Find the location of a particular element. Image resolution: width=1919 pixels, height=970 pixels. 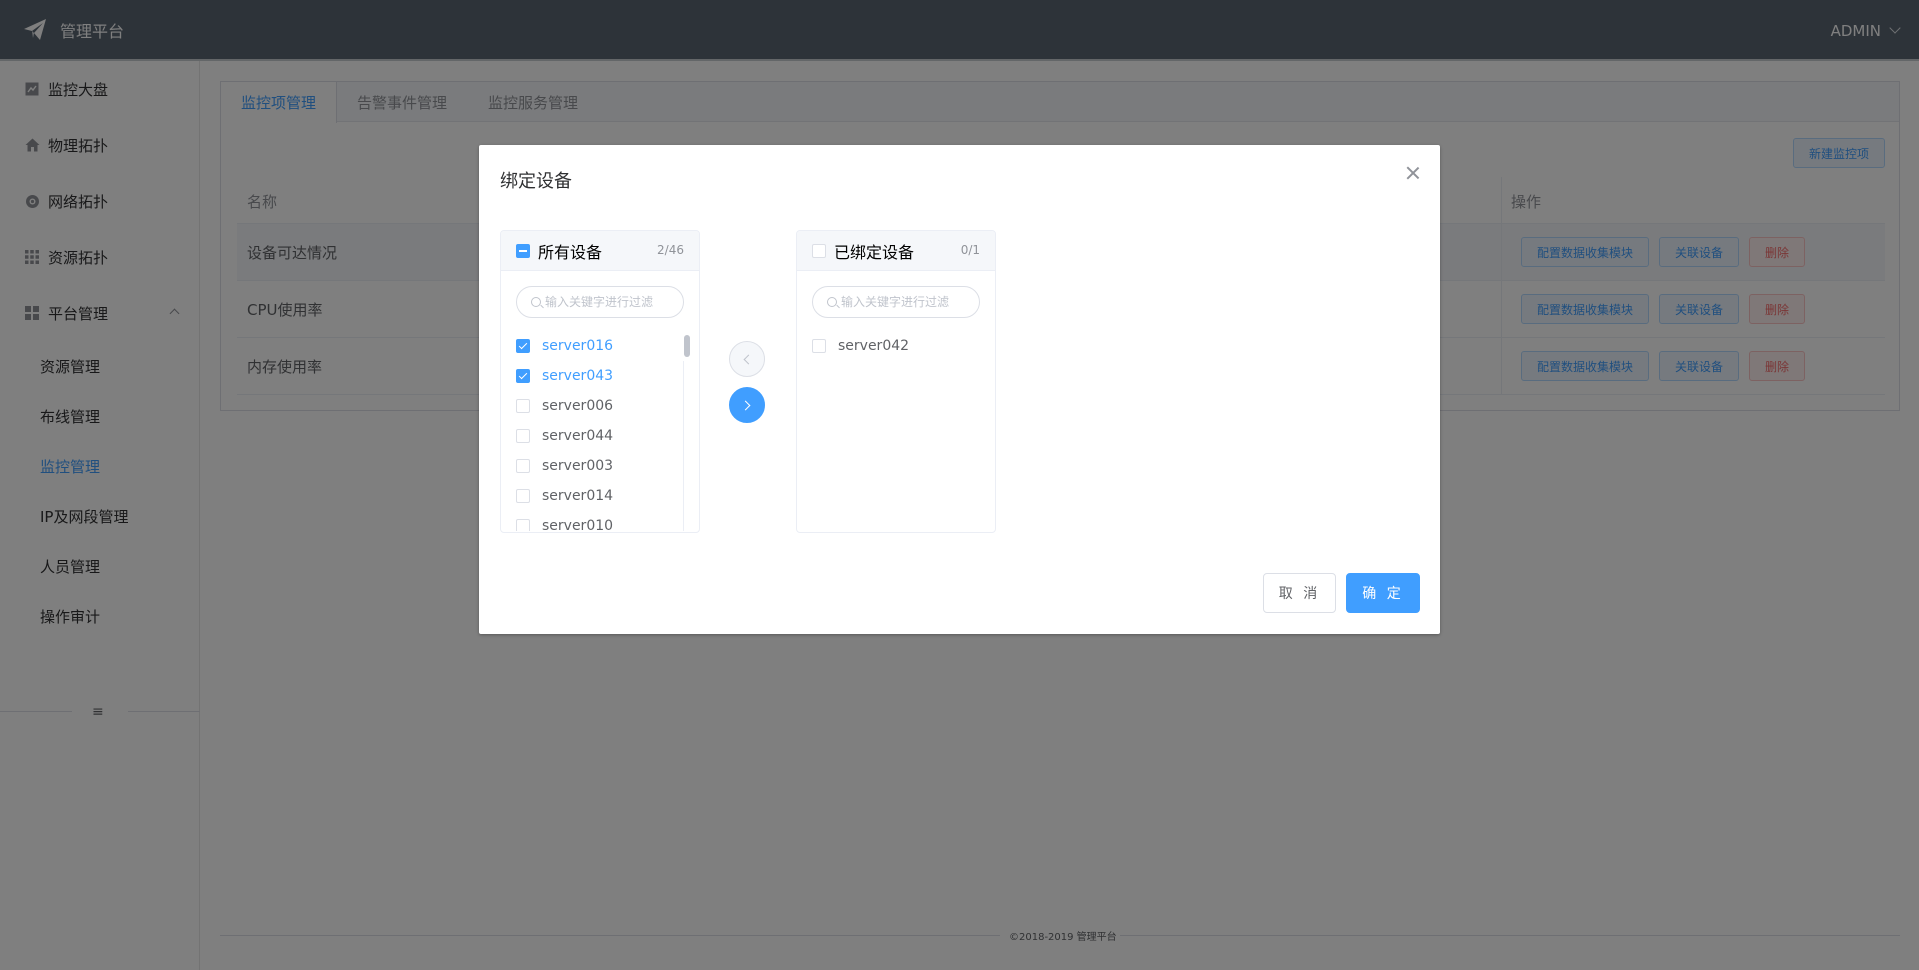

list-item: server043 is located at coordinates (594, 376).